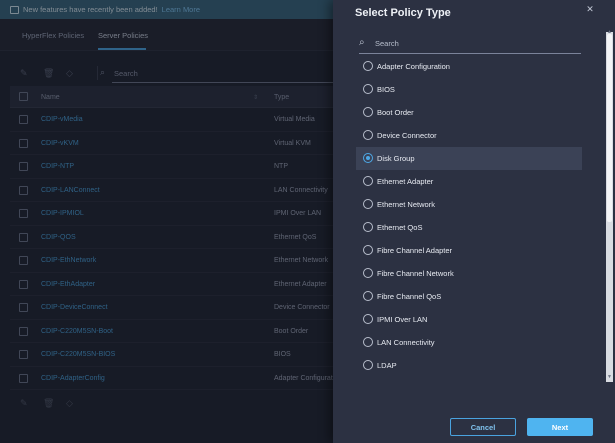 Image resolution: width=615 pixels, height=443 pixels. I want to click on policy-option-bios: BIOS, so click(469, 89).